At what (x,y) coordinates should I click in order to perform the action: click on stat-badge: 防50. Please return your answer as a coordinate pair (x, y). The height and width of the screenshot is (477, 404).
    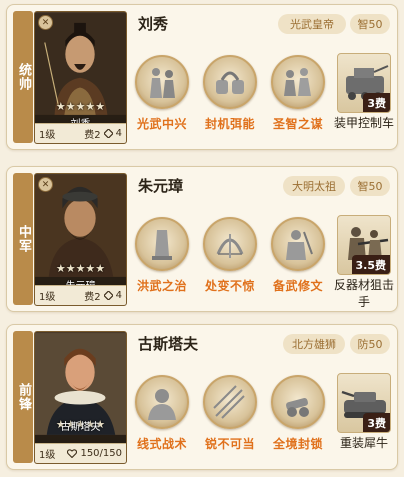
    Looking at the image, I should click on (370, 344).